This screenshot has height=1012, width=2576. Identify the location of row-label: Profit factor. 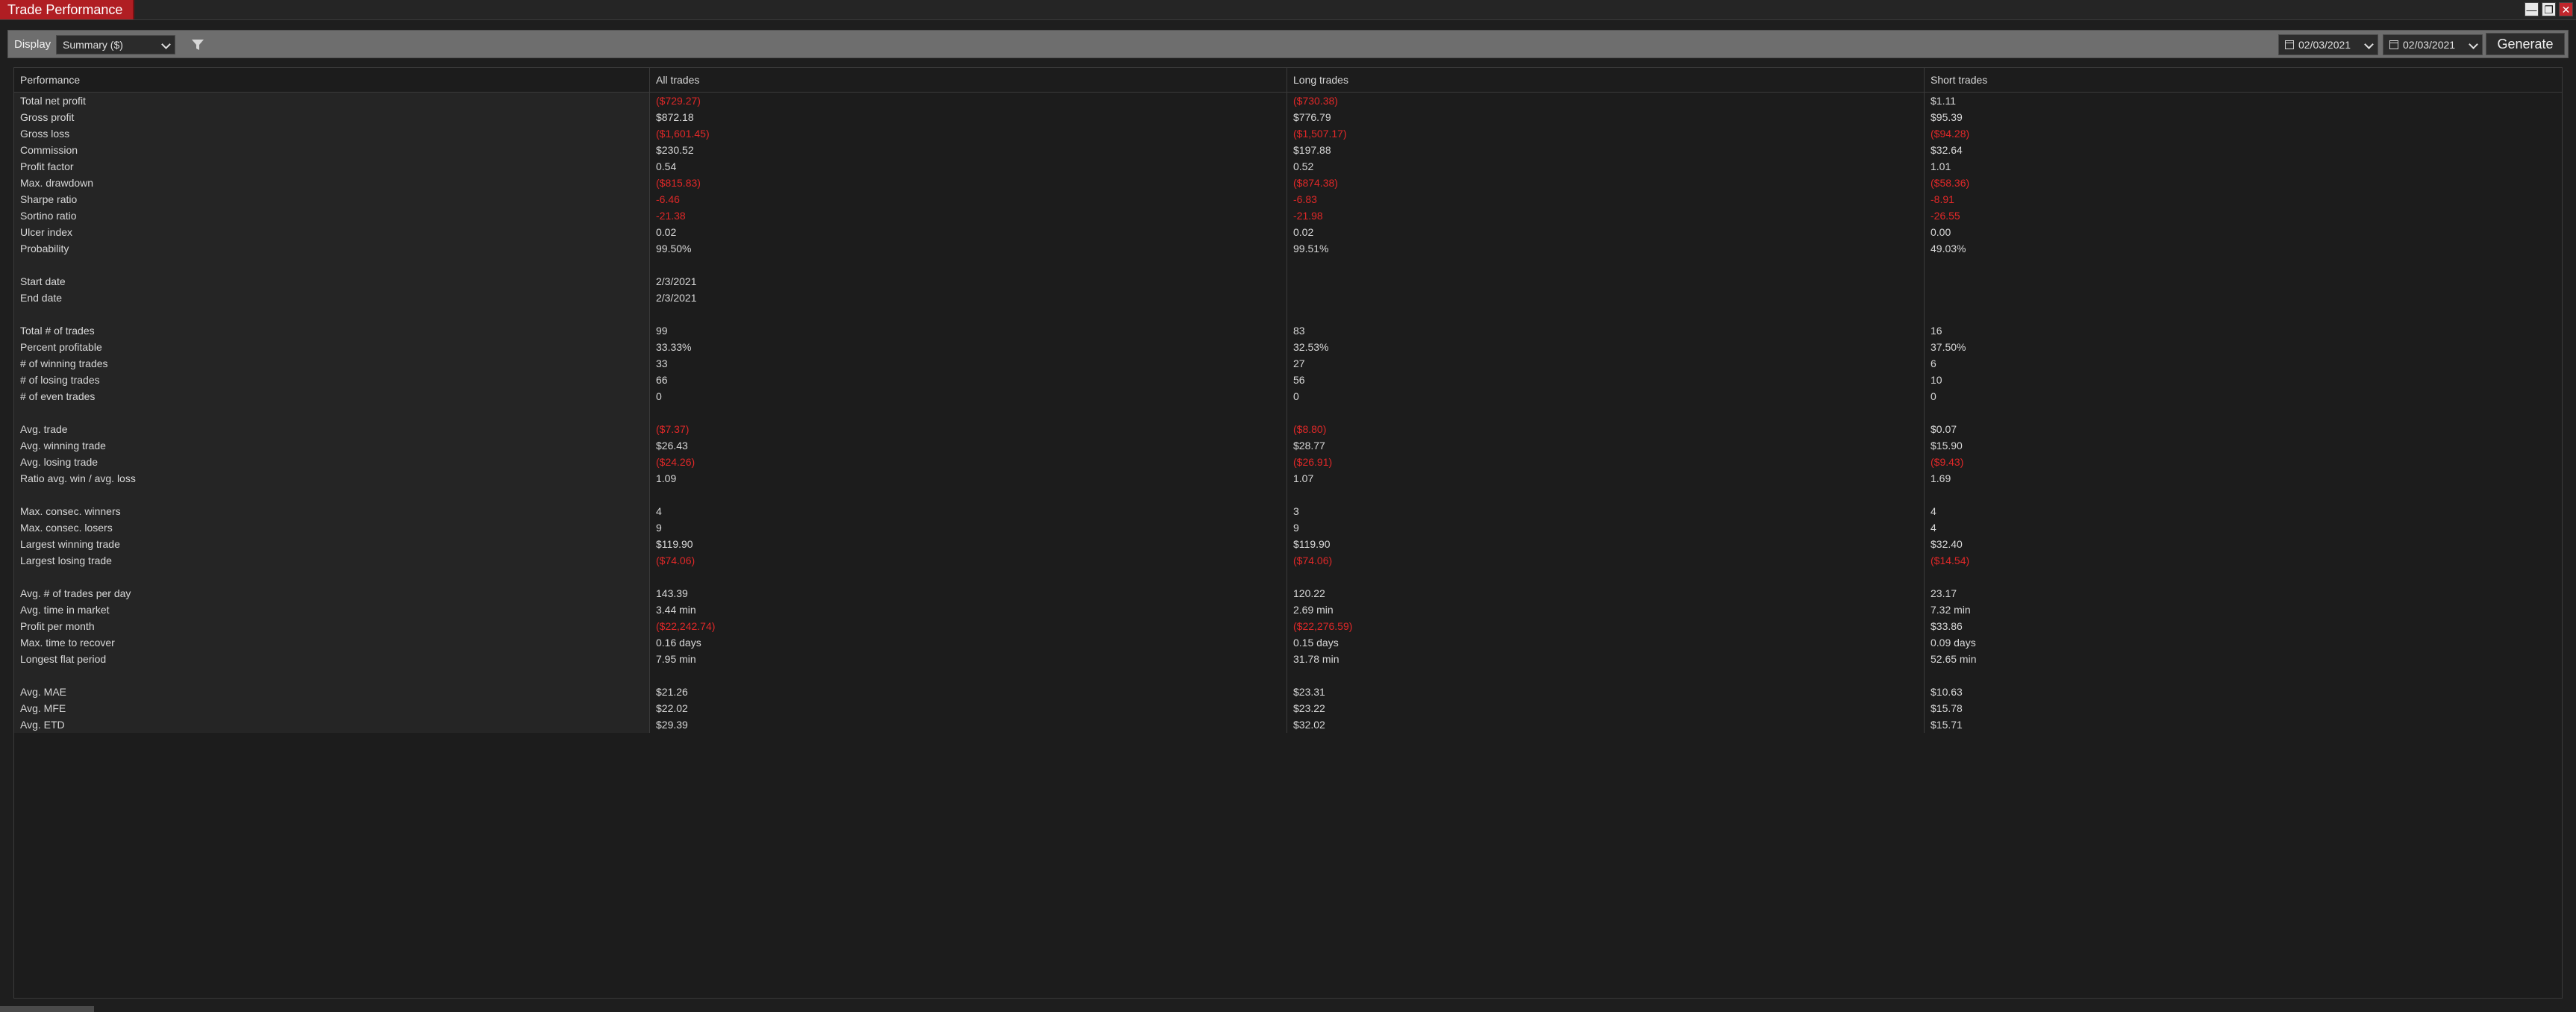
(332, 166).